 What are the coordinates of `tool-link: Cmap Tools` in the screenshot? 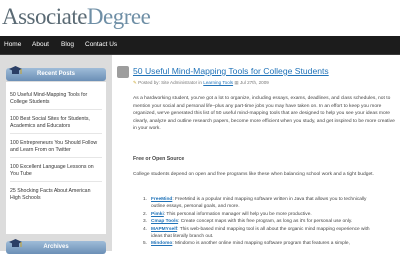 It's located at (164, 221).